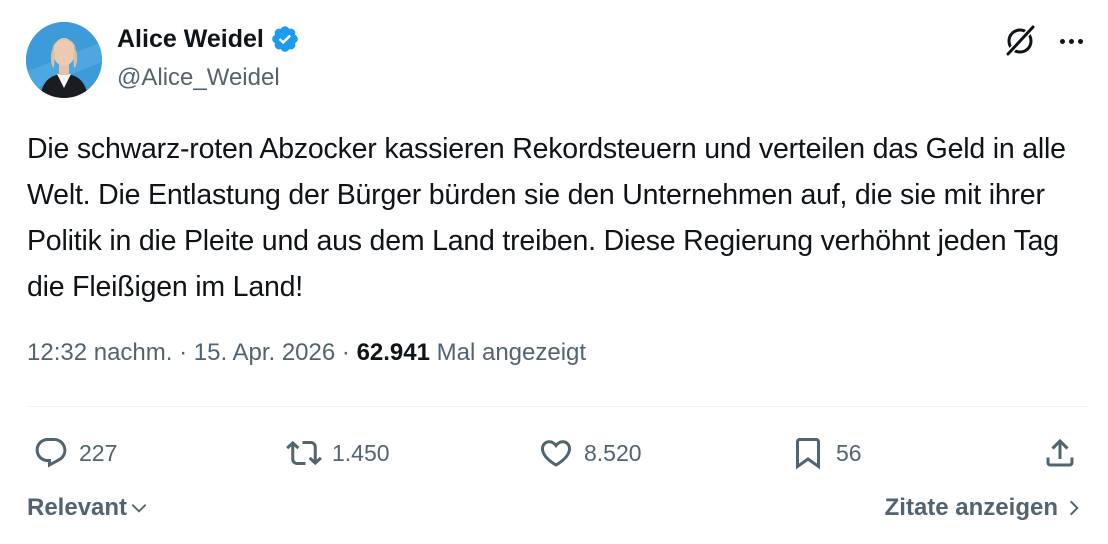 The height and width of the screenshot is (544, 1108). I want to click on bookmark-button: 56, so click(826, 453).